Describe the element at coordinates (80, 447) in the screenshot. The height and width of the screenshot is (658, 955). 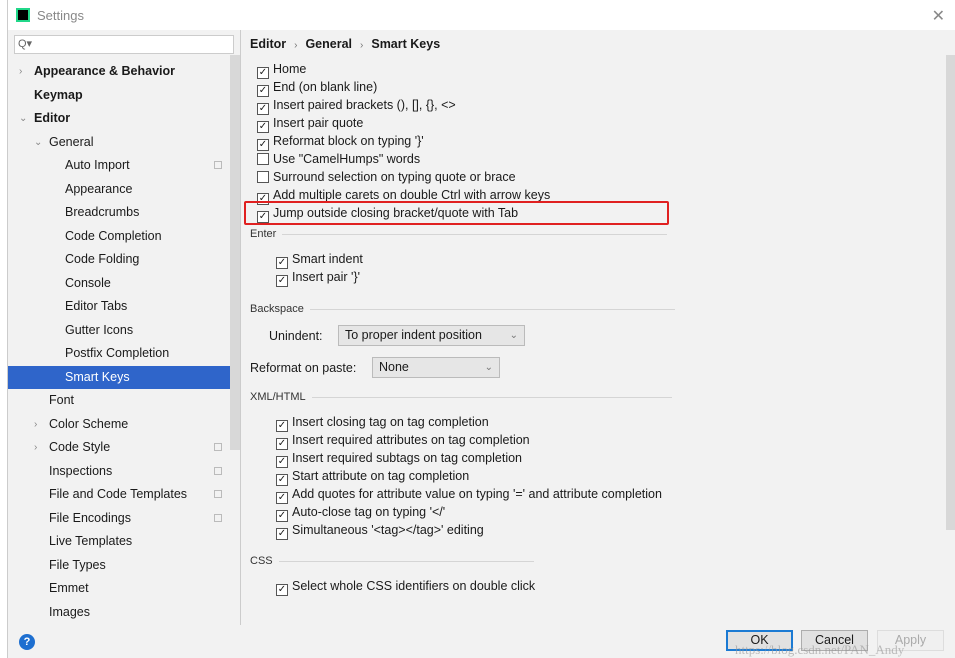
I see `sidebar-item-label: Code Style` at that location.